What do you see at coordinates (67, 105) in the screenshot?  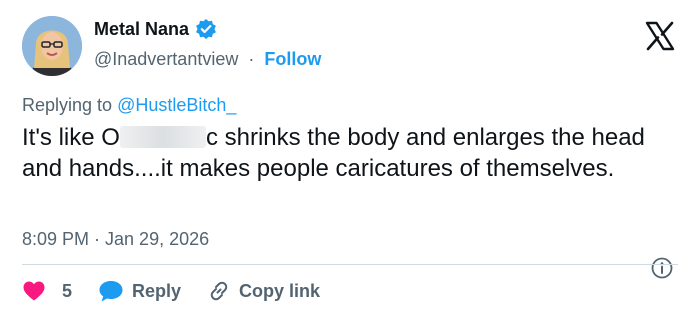 I see `replying-to-prefix: Replying to` at bounding box center [67, 105].